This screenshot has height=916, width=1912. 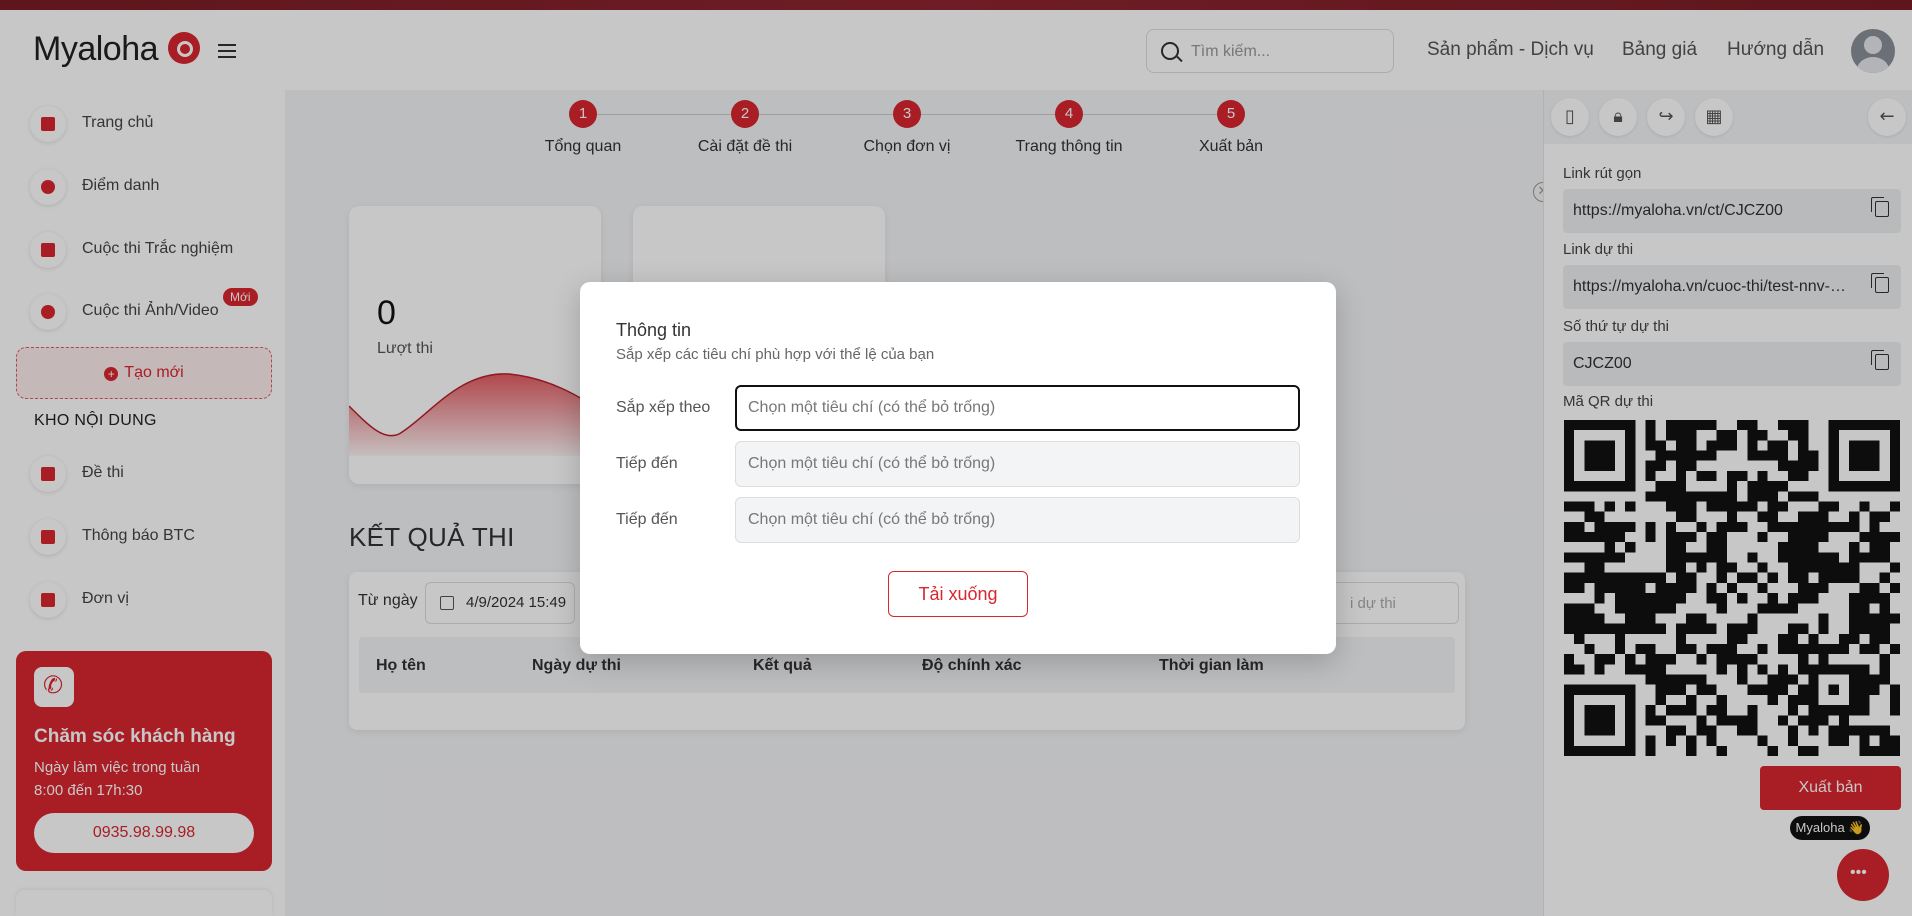 What do you see at coordinates (1017, 464) in the screenshot?
I see `then-by-select-1: Chọn một tiêu chí (có thể bỏ trống)` at bounding box center [1017, 464].